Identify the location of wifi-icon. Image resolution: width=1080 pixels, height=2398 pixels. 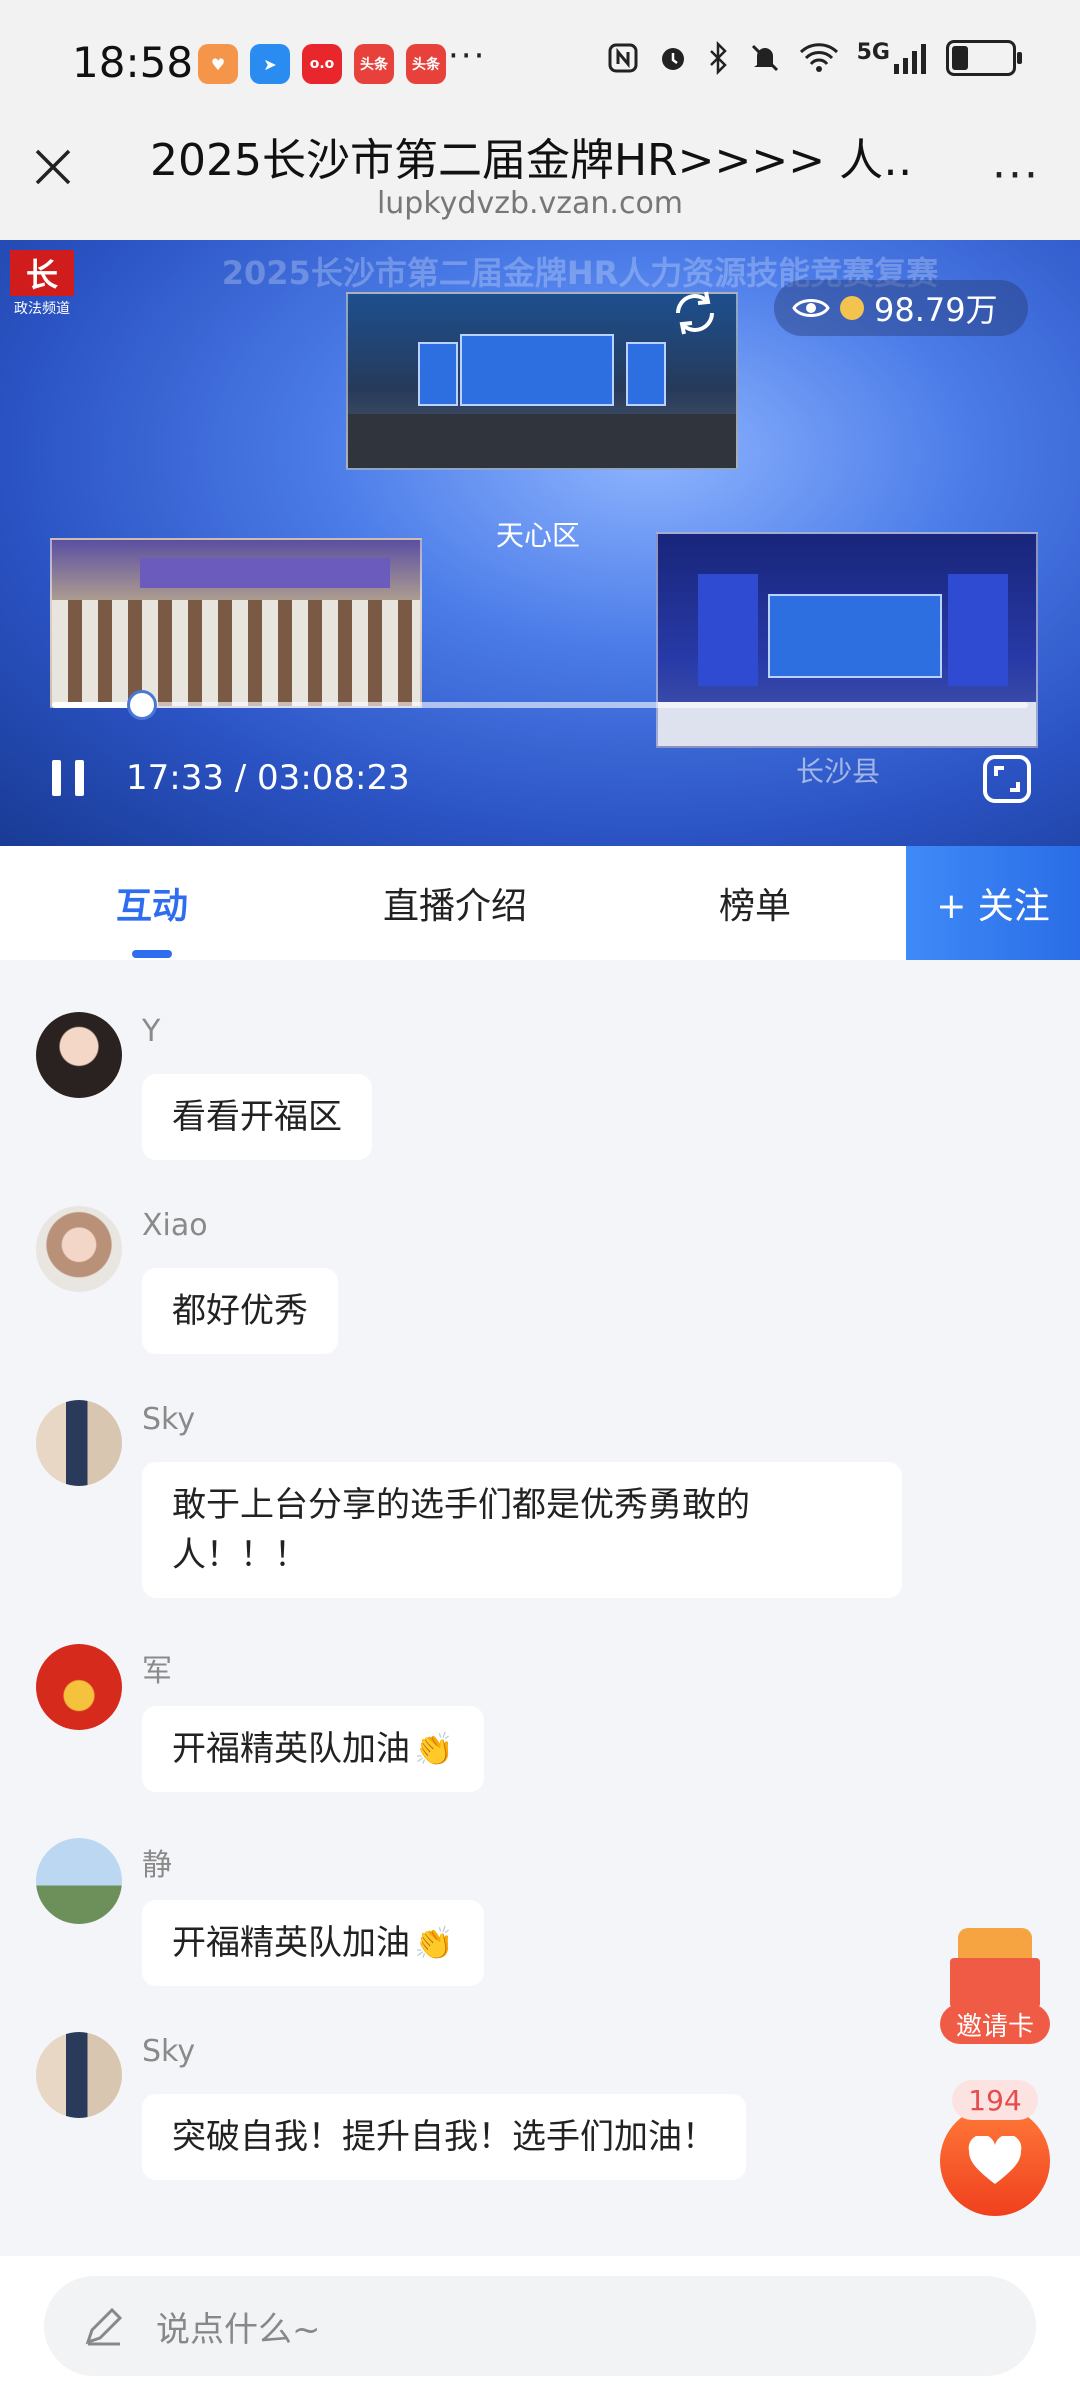
(818, 57).